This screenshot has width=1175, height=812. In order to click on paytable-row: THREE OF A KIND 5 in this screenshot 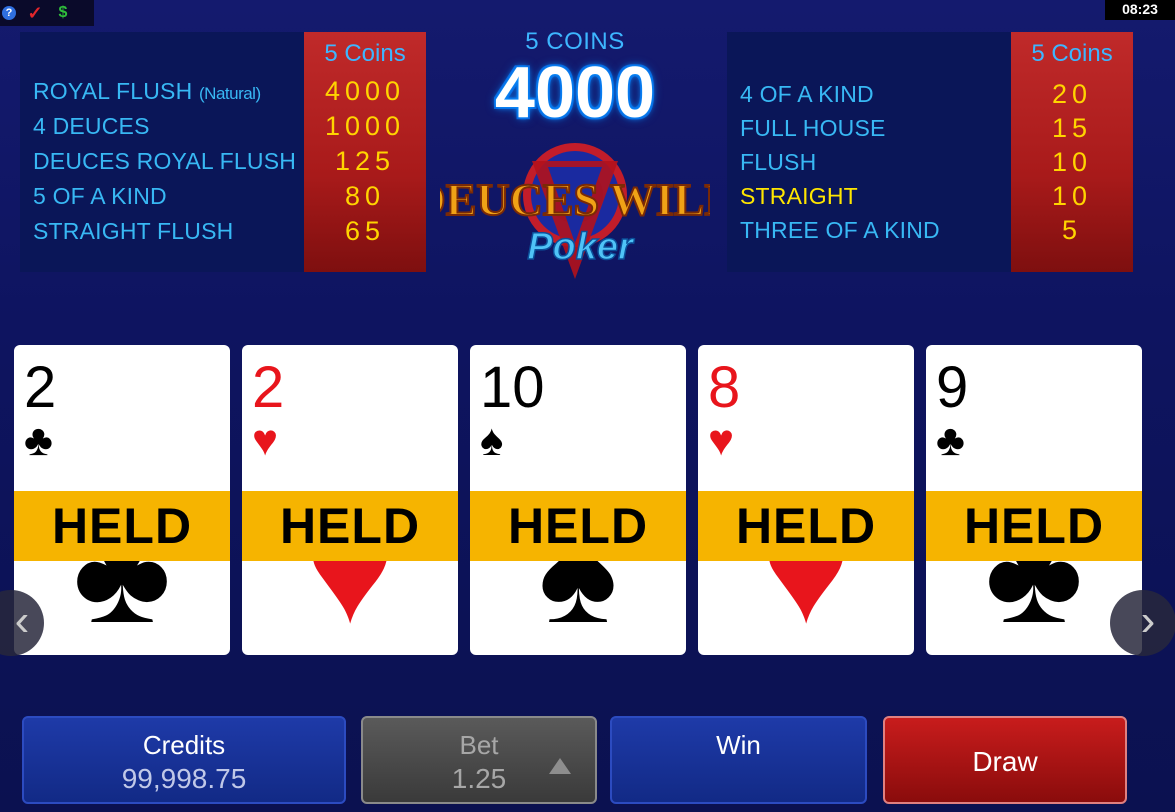, I will do `click(930, 232)`.